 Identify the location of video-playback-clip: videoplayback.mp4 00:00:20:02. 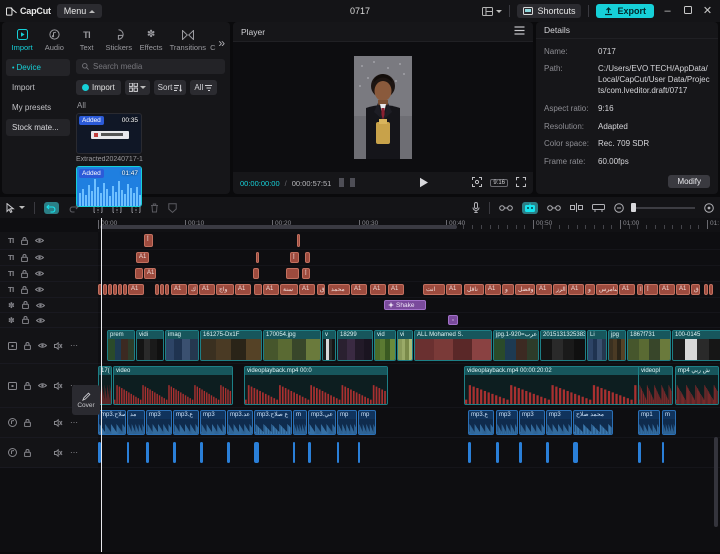
(559, 385).